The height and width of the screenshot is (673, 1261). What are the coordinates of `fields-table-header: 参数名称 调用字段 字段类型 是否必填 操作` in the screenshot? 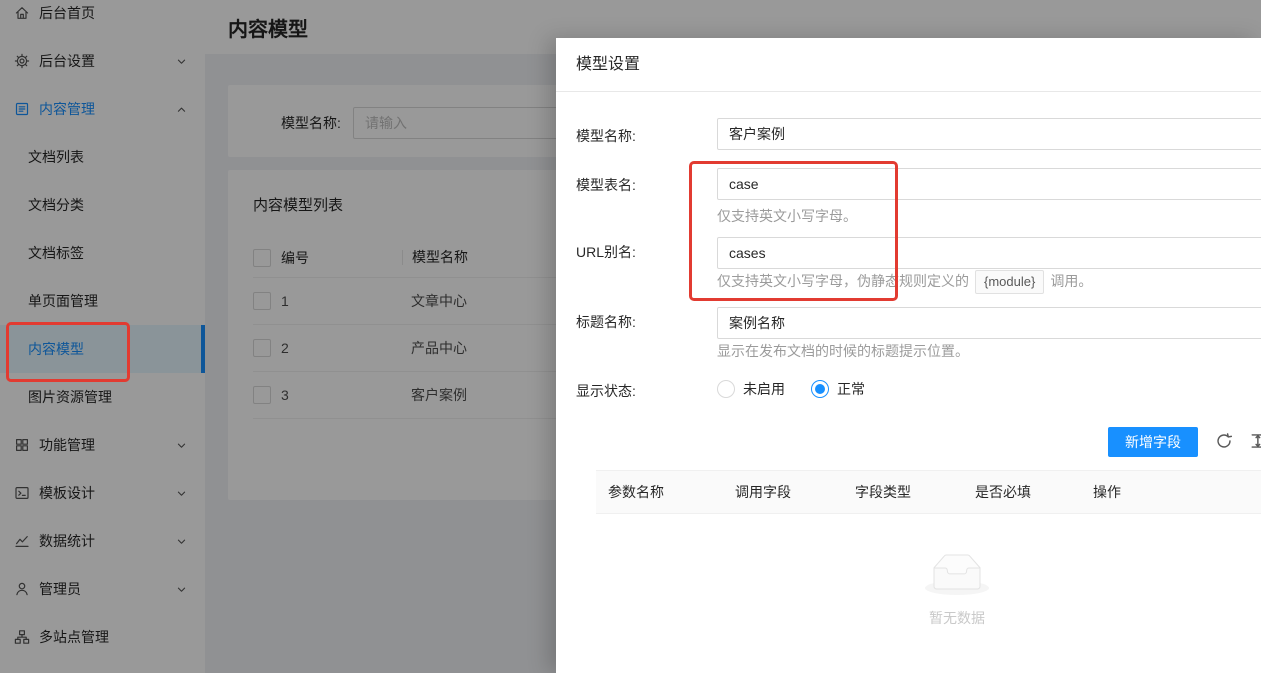 It's located at (928, 492).